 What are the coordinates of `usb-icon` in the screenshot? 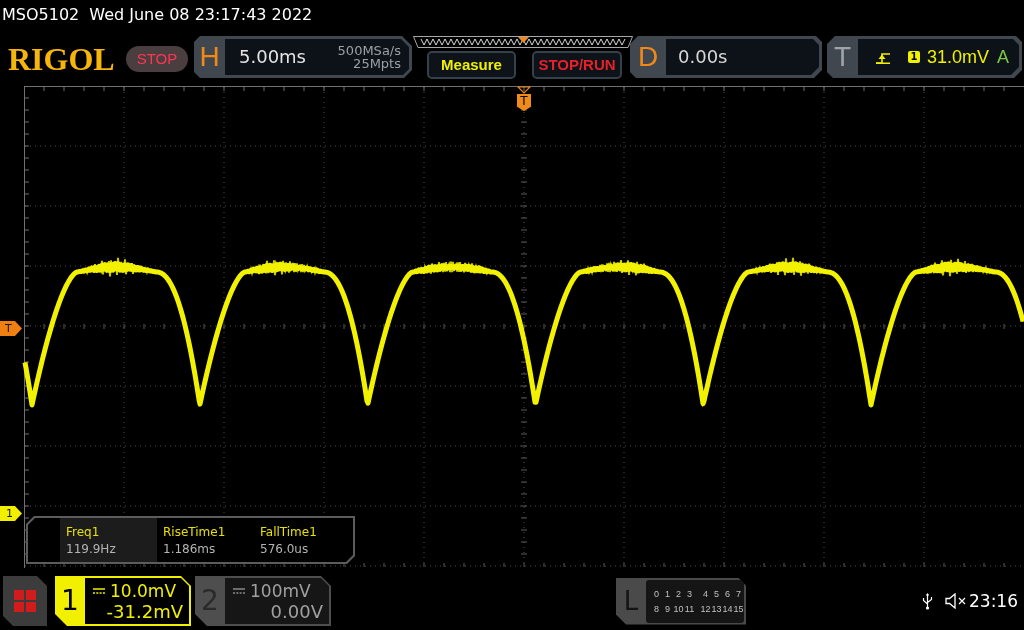 It's located at (927, 601).